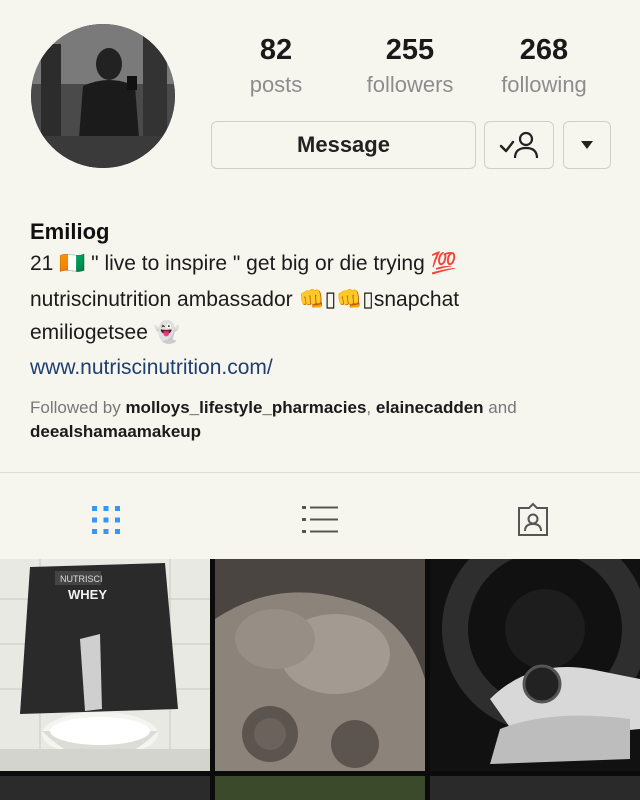 The image size is (640, 800). What do you see at coordinates (430, 407) in the screenshot?
I see `followed-by-user-2: elainecadden` at bounding box center [430, 407].